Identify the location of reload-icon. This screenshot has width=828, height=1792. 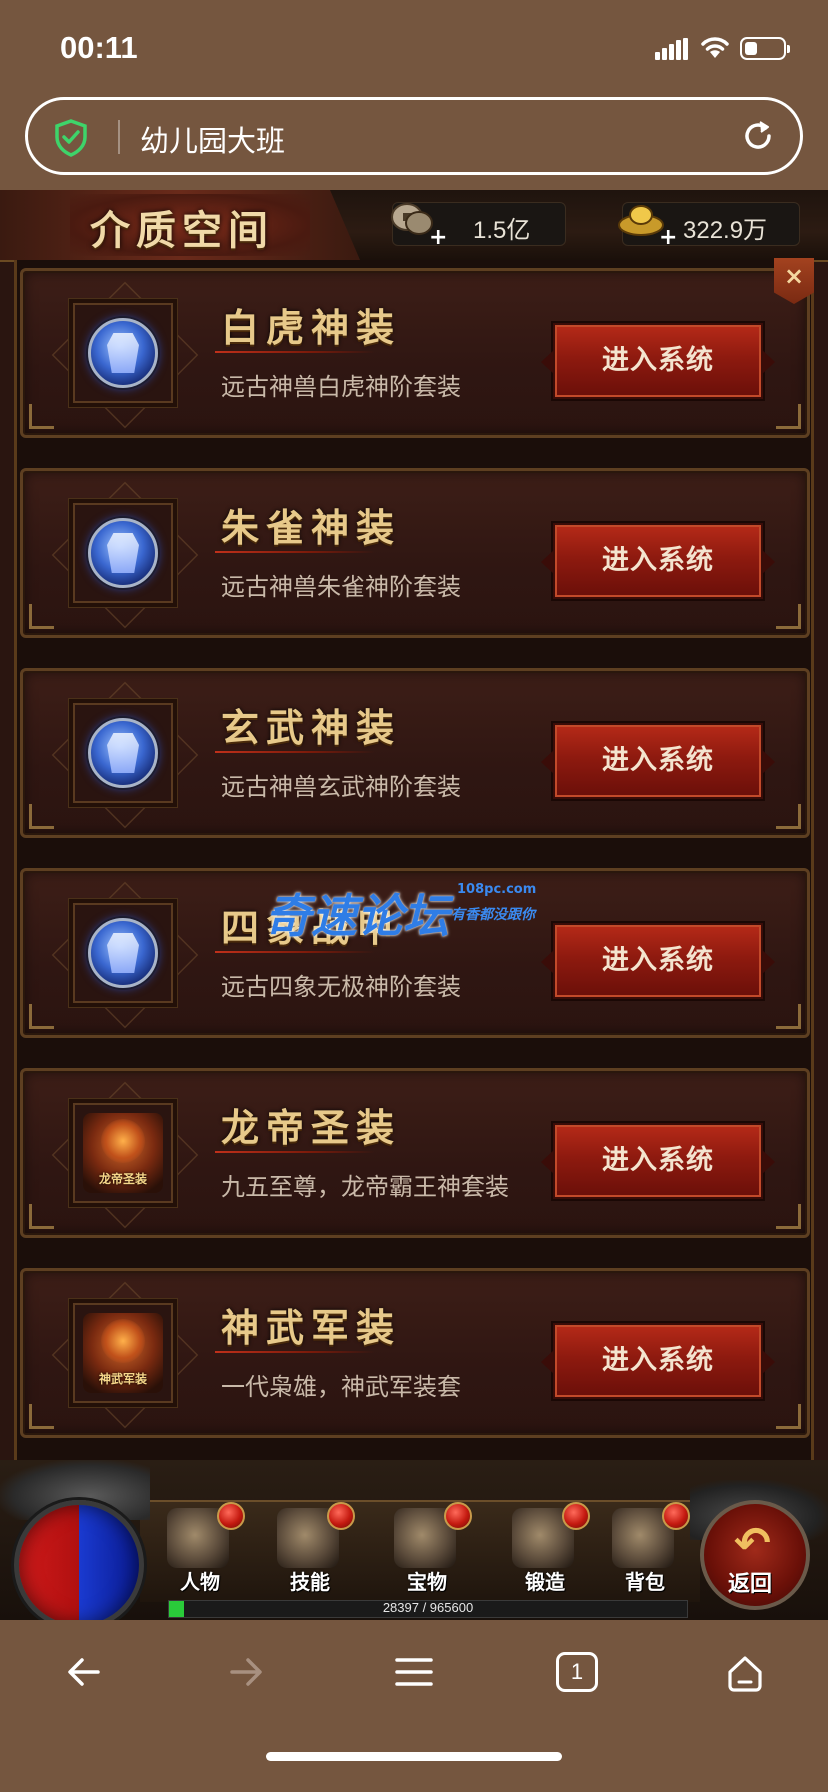
(758, 136).